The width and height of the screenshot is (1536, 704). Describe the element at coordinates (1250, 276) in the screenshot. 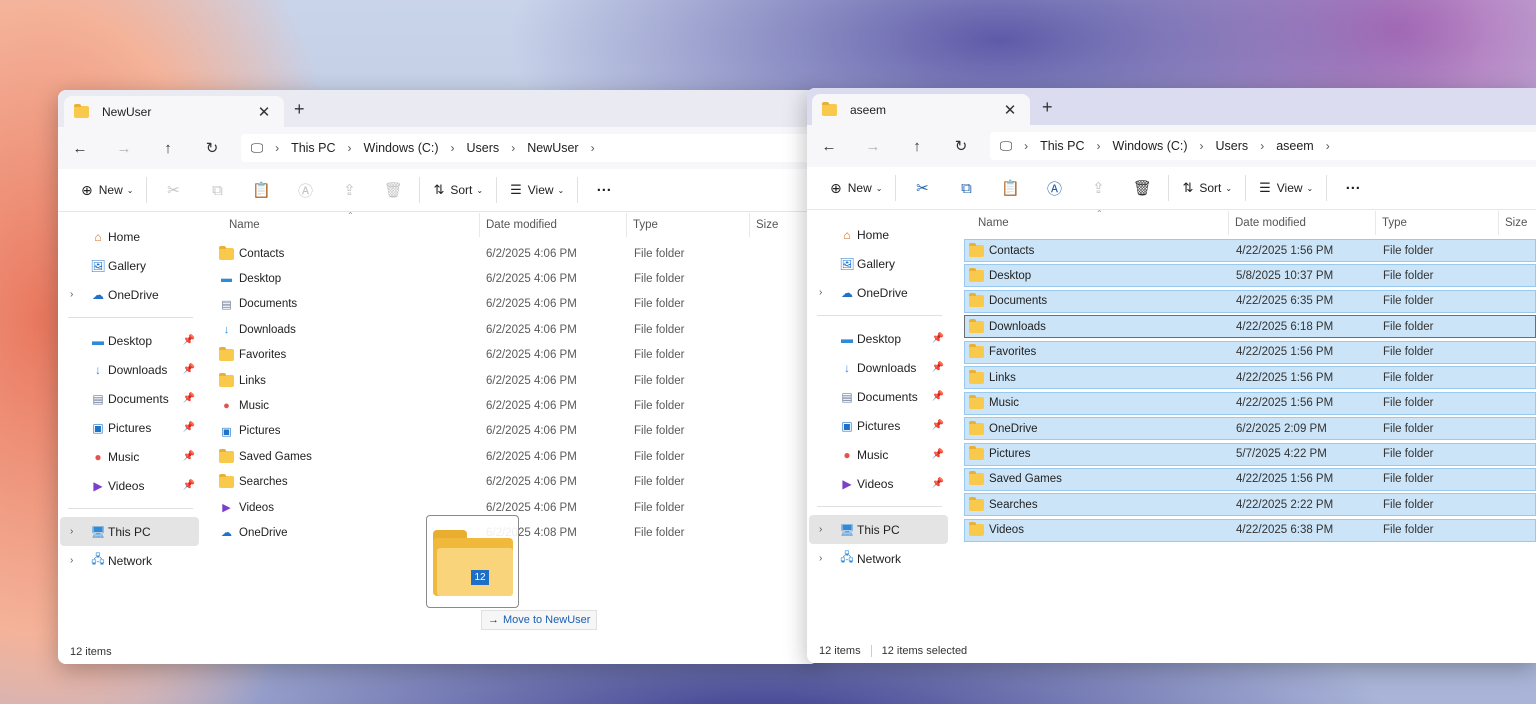

I see `table-row-selected: Desktop 5/8/2025 10:37 PM File folder` at that location.